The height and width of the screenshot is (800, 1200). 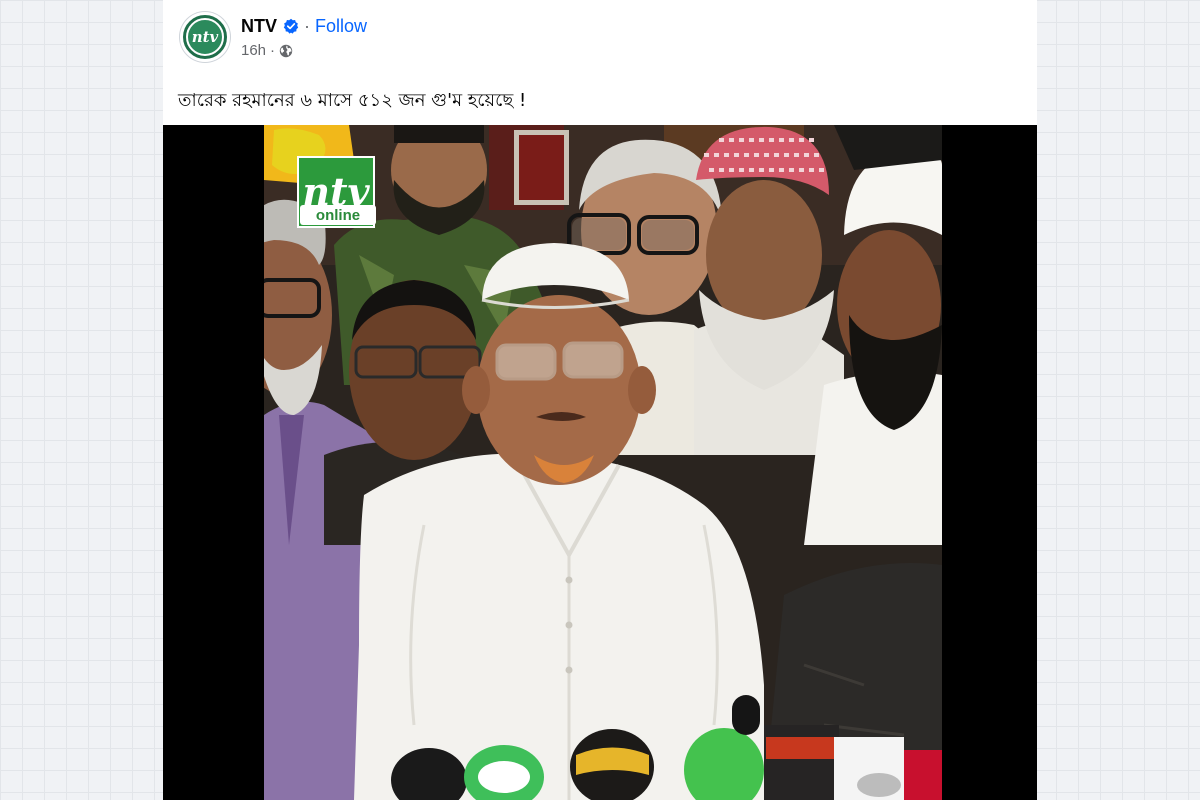 I want to click on follow-button: Follow, so click(x=341, y=26).